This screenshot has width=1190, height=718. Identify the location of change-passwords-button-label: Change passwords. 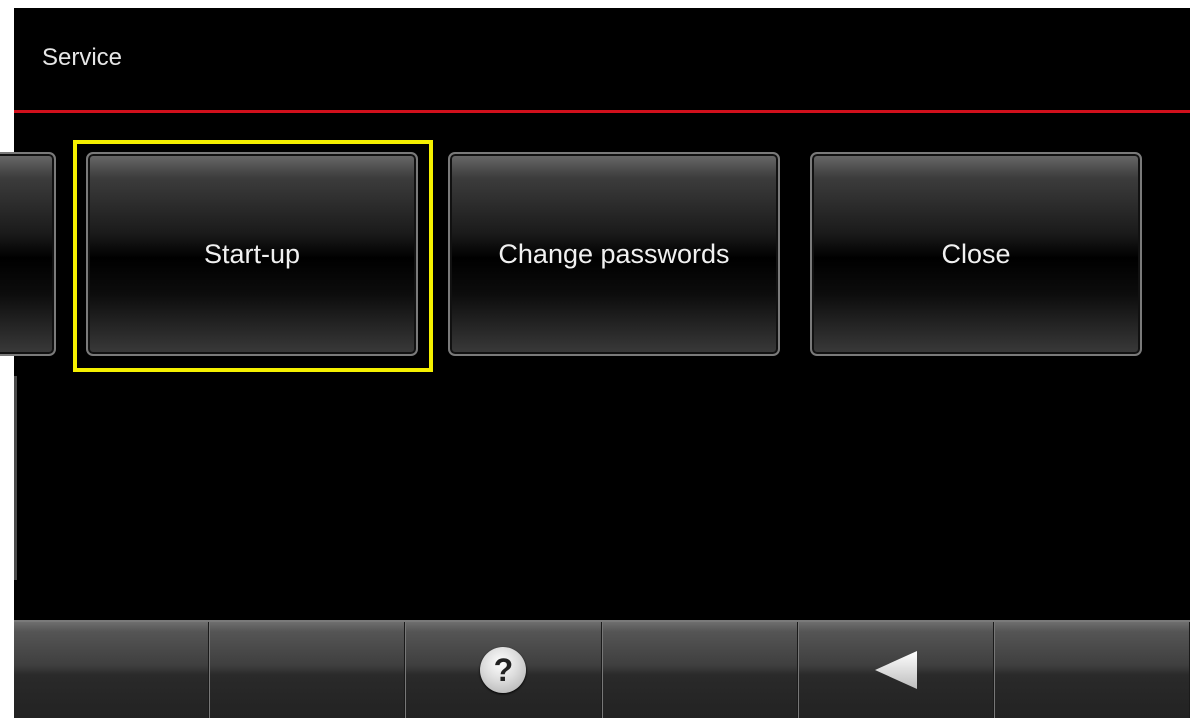
(614, 253).